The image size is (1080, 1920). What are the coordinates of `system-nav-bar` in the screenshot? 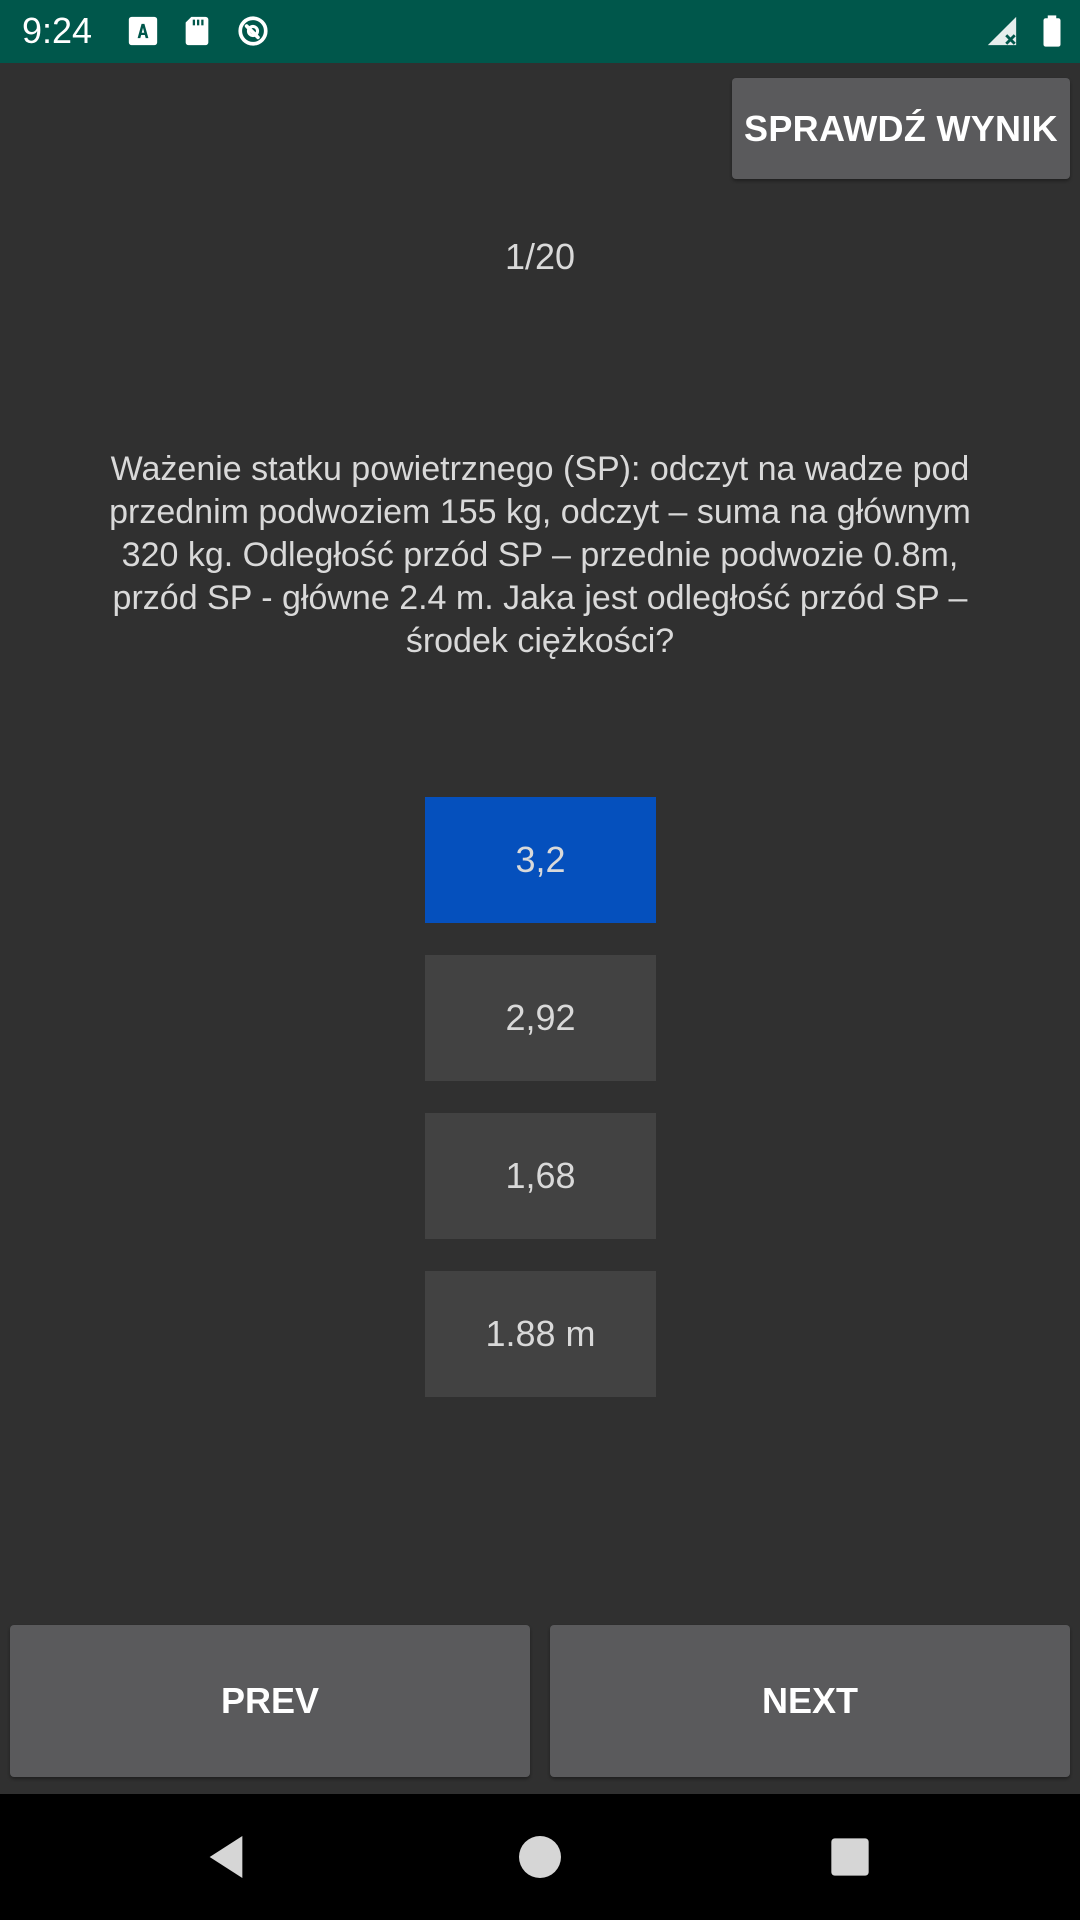 It's located at (540, 1857).